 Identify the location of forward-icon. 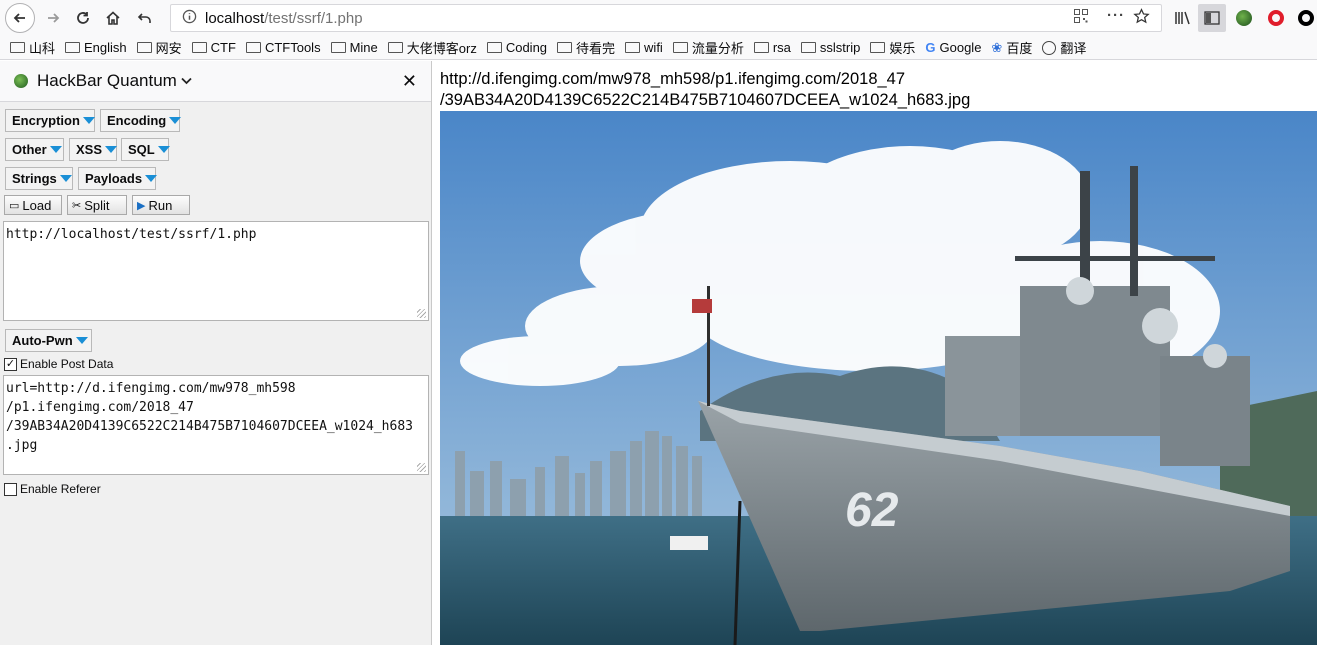
(53, 18).